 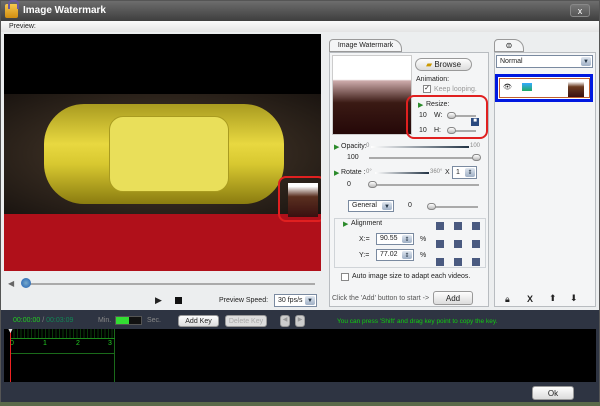 What do you see at coordinates (433, 79) in the screenshot?
I see `animation-label: Animation:` at bounding box center [433, 79].